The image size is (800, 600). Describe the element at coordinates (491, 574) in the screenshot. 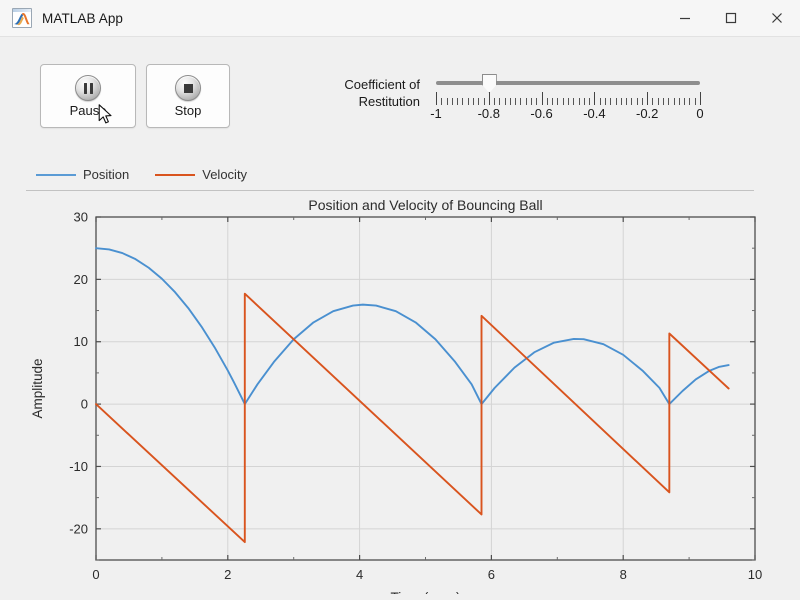

I see `xtick-label: 6` at that location.